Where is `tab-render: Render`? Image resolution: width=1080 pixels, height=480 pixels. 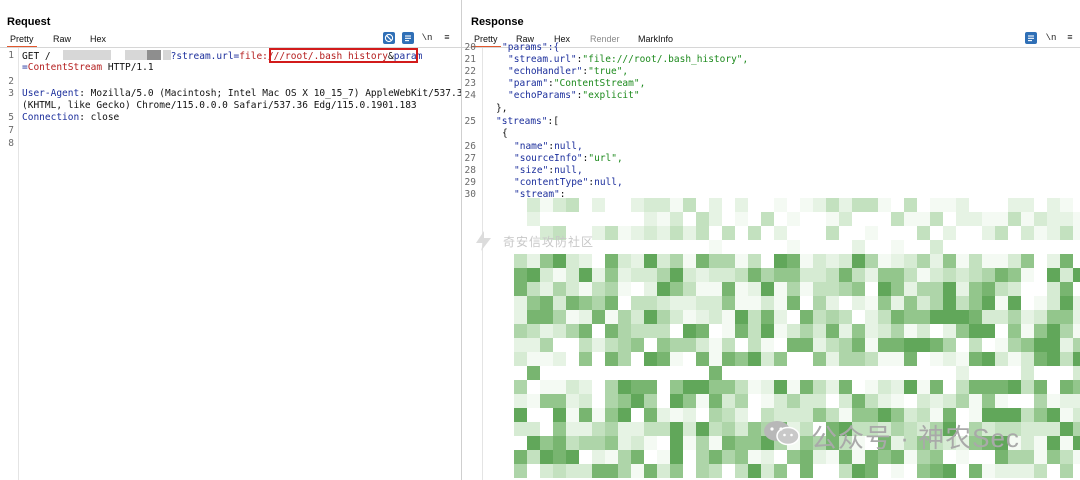 tab-render: Render is located at coordinates (605, 39).